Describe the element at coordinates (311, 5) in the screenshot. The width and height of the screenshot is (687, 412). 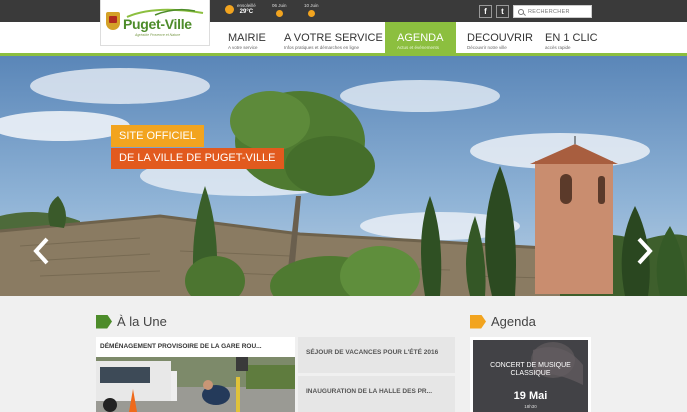
I see `forecast-date: 10 Juin` at that location.